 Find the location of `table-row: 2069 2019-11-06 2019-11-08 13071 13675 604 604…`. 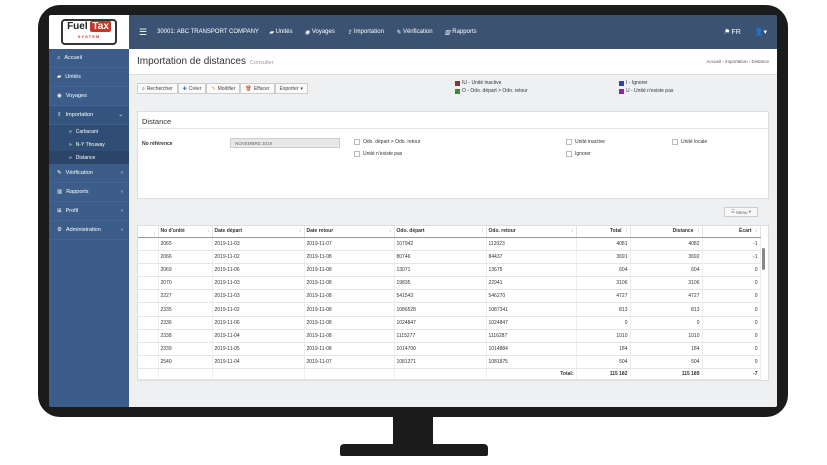

table-row: 2069 2019-11-06 2019-11-08 13071 13675 604 604… is located at coordinates (449, 270).